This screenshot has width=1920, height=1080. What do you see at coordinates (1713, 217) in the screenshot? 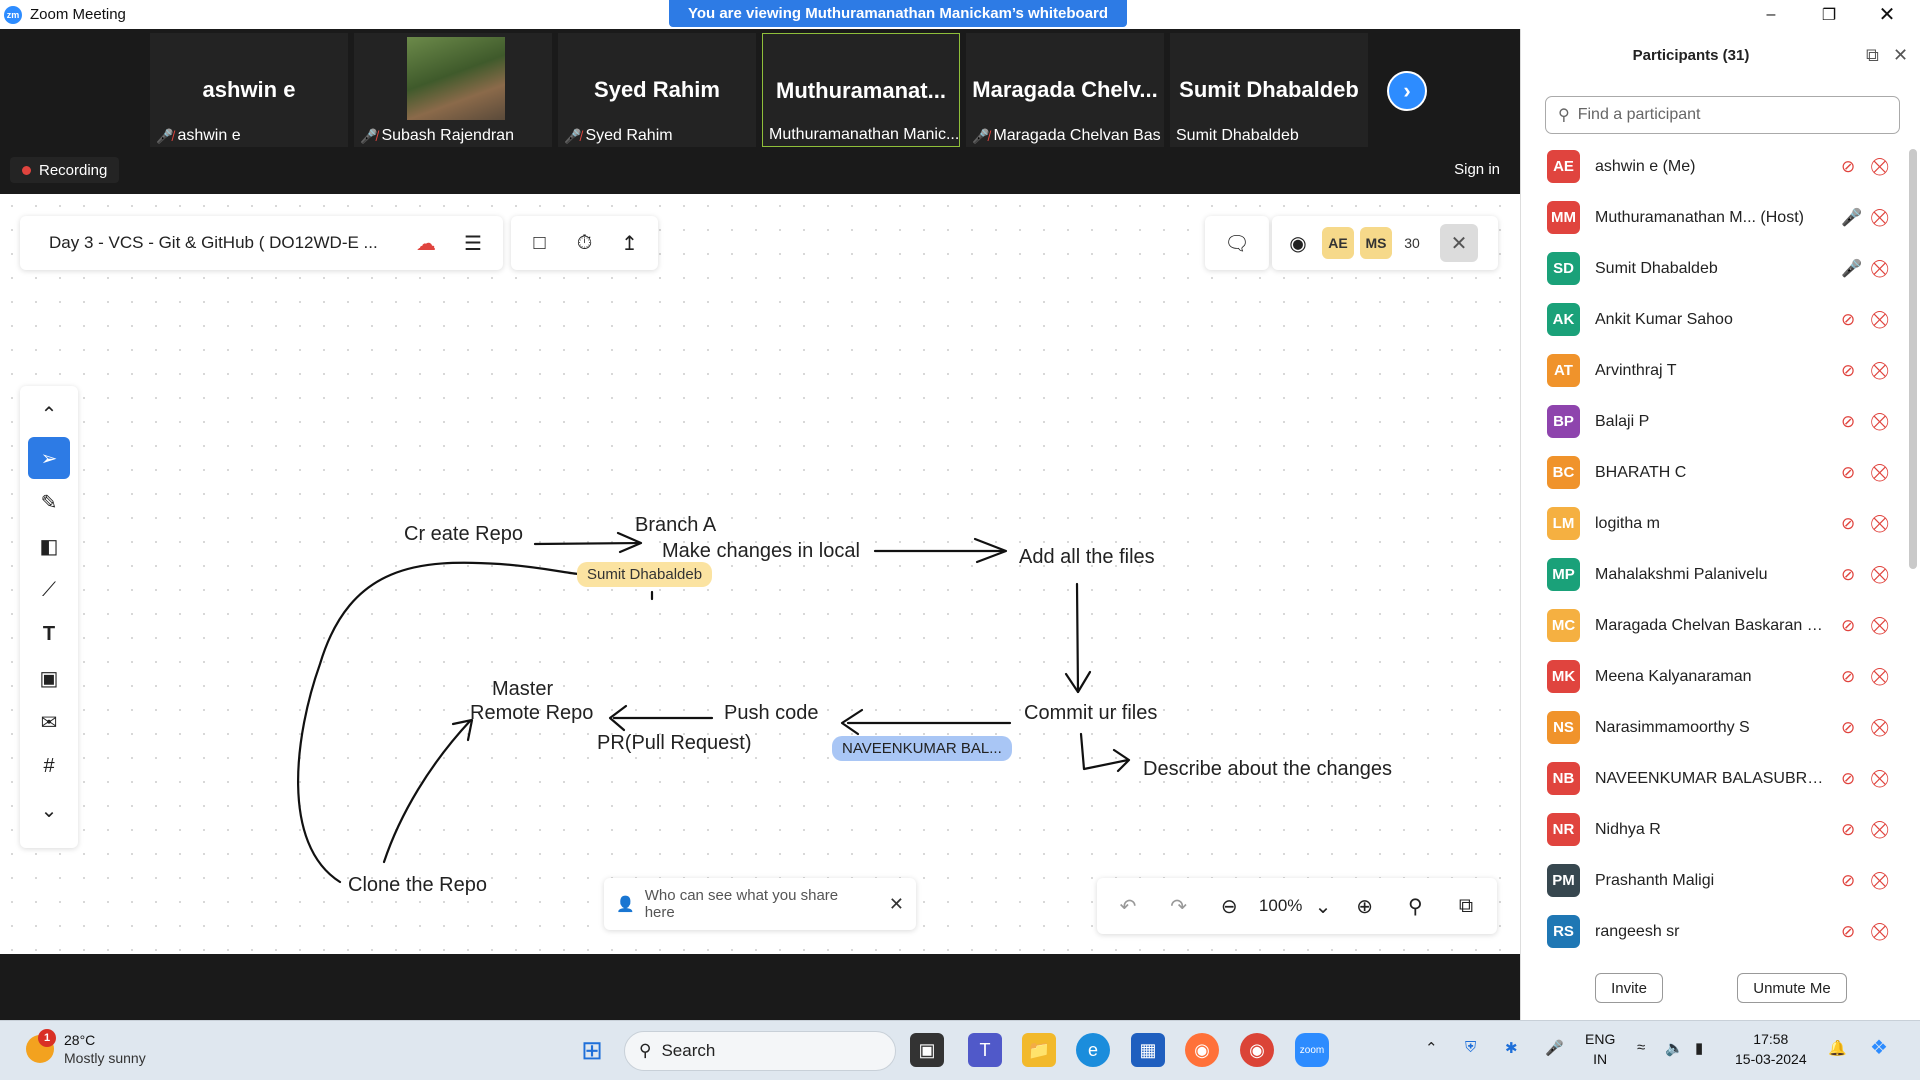
I see `participant-row: MM Muthuramanathan M... (Host) 🎤 ⛒` at bounding box center [1713, 217].